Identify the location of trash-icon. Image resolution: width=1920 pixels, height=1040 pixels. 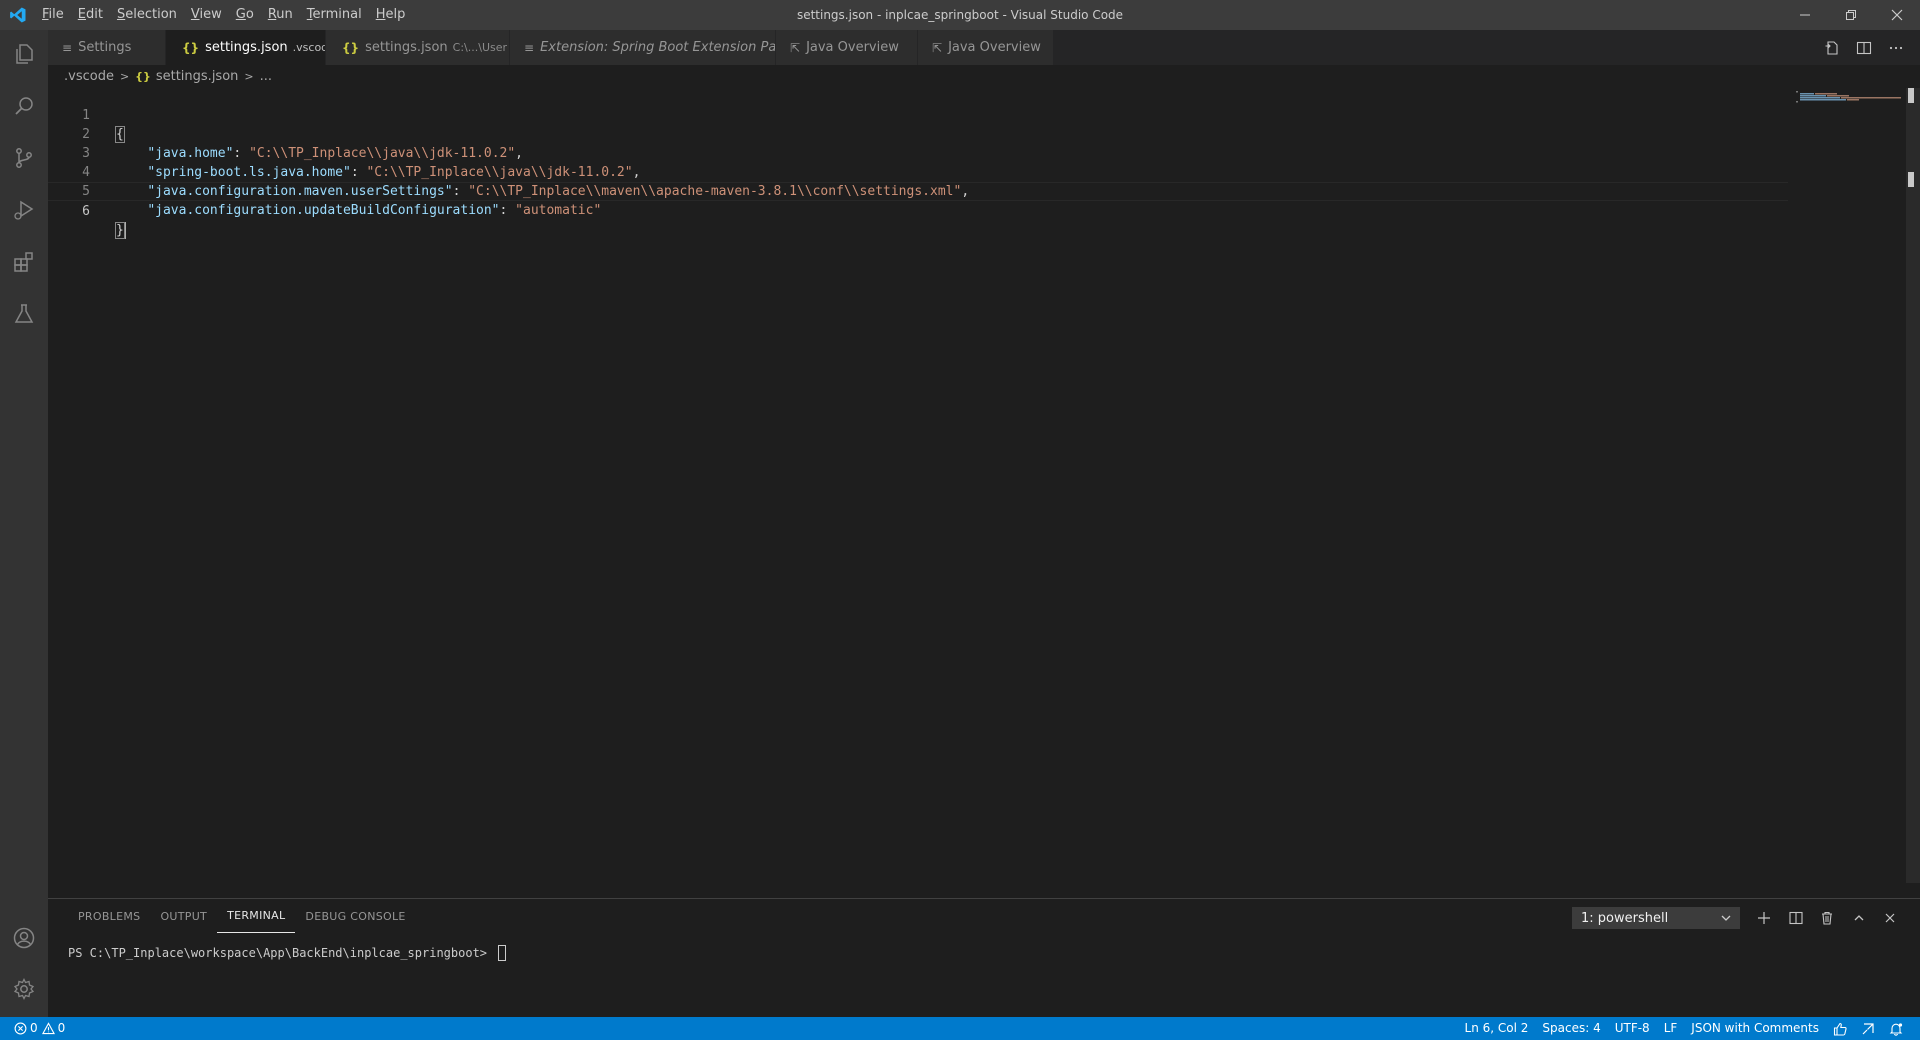
(1827, 918).